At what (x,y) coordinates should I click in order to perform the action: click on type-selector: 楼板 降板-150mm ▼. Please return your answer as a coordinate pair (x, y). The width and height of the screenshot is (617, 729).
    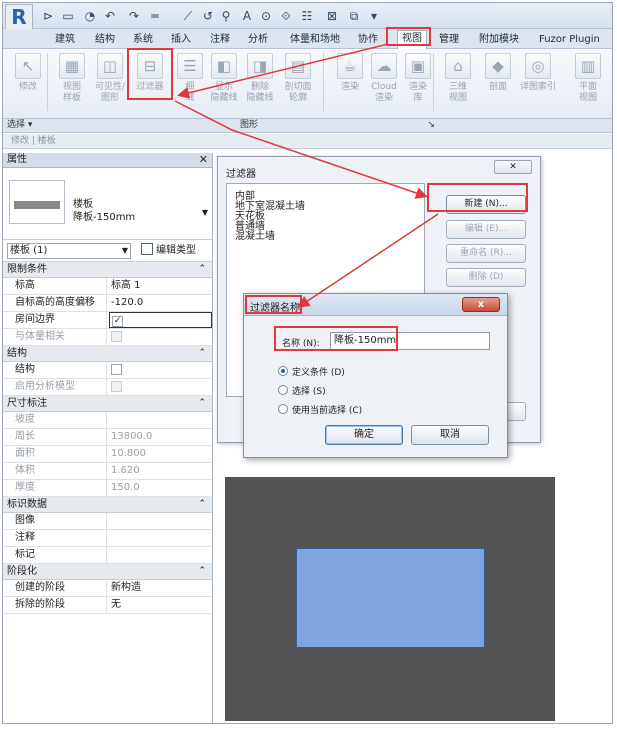
    Looking at the image, I should click on (107, 204).